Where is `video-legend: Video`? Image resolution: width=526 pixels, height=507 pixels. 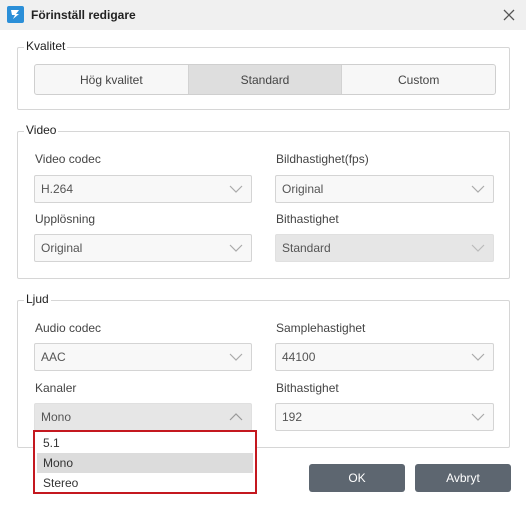 video-legend: Video is located at coordinates (41, 130).